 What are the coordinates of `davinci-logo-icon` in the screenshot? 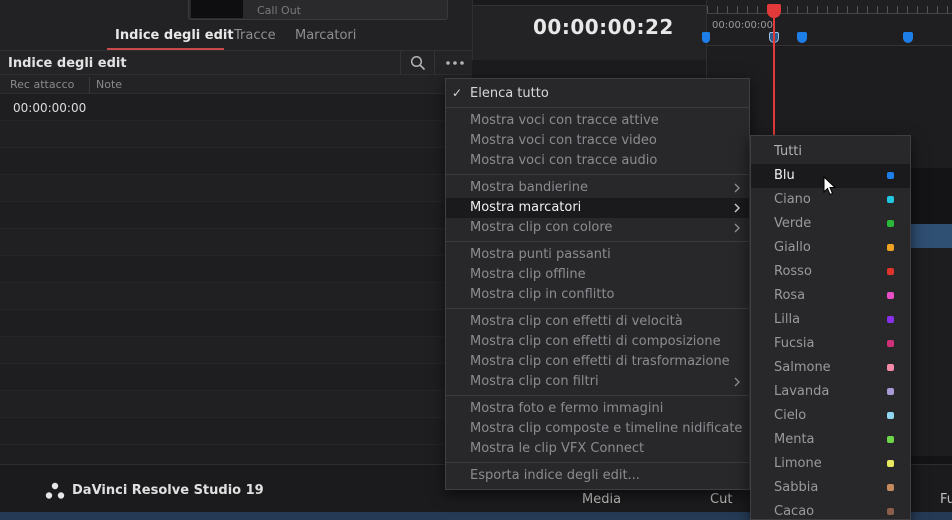 It's located at (55, 490).